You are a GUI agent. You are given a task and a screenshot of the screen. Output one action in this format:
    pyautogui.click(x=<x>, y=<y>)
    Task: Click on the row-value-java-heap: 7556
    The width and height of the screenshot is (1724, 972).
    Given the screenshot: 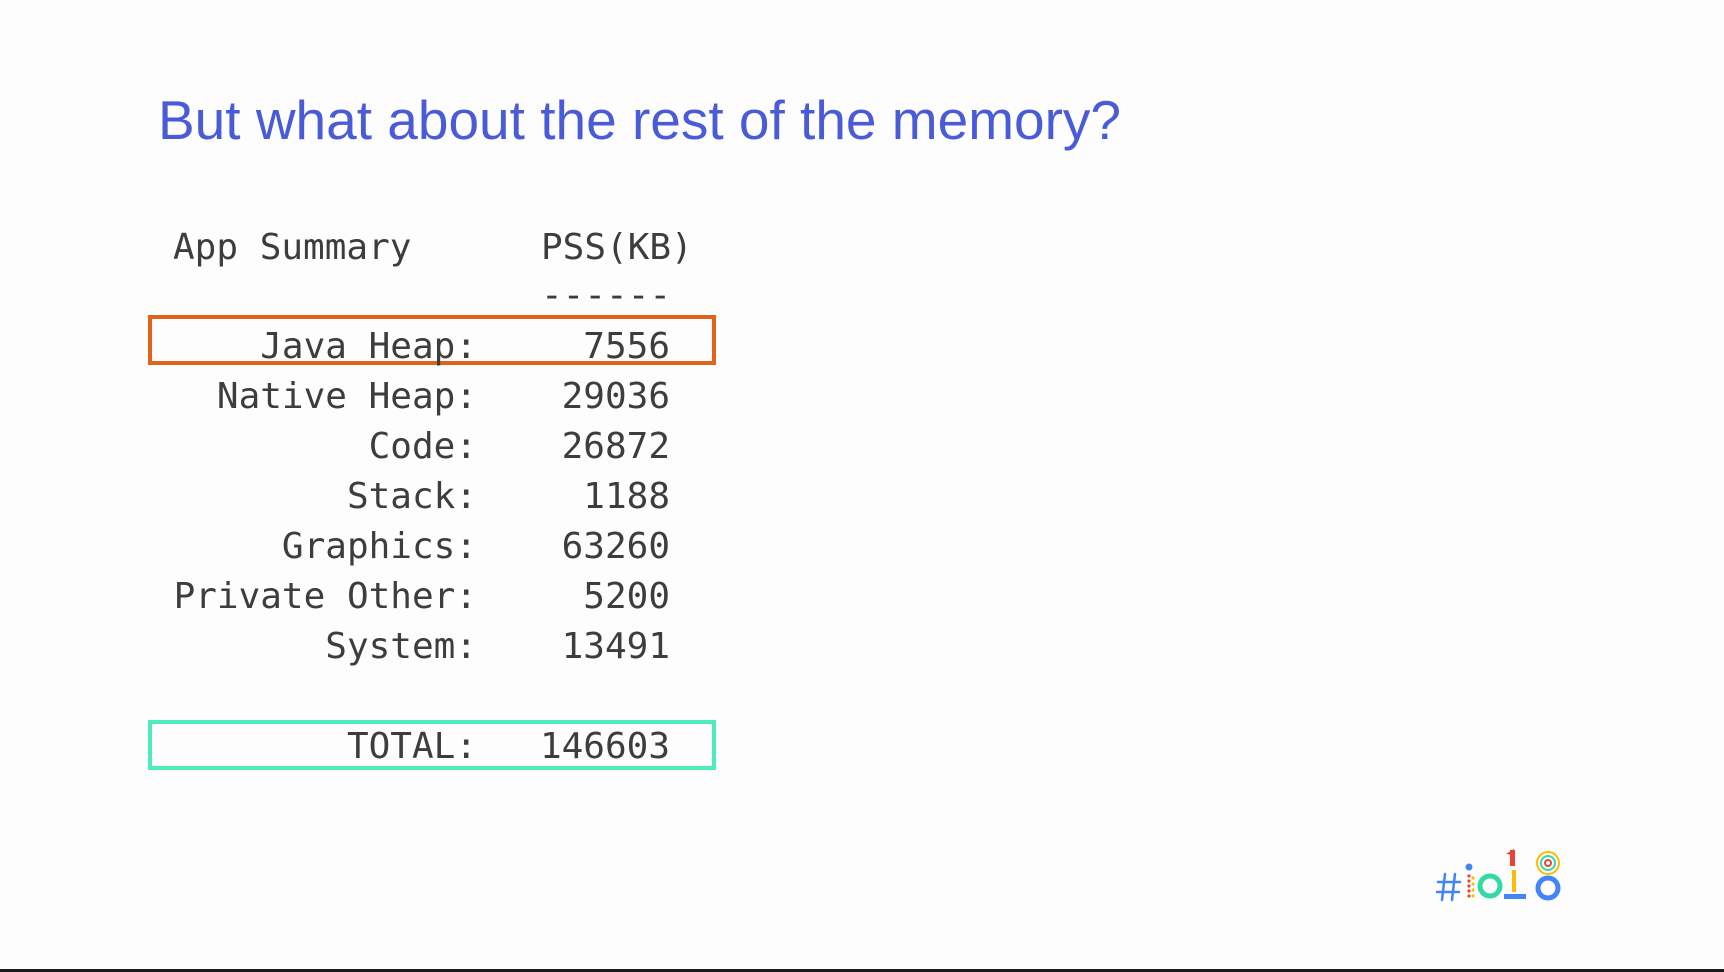 What is the action you would take?
    pyautogui.click(x=626, y=346)
    